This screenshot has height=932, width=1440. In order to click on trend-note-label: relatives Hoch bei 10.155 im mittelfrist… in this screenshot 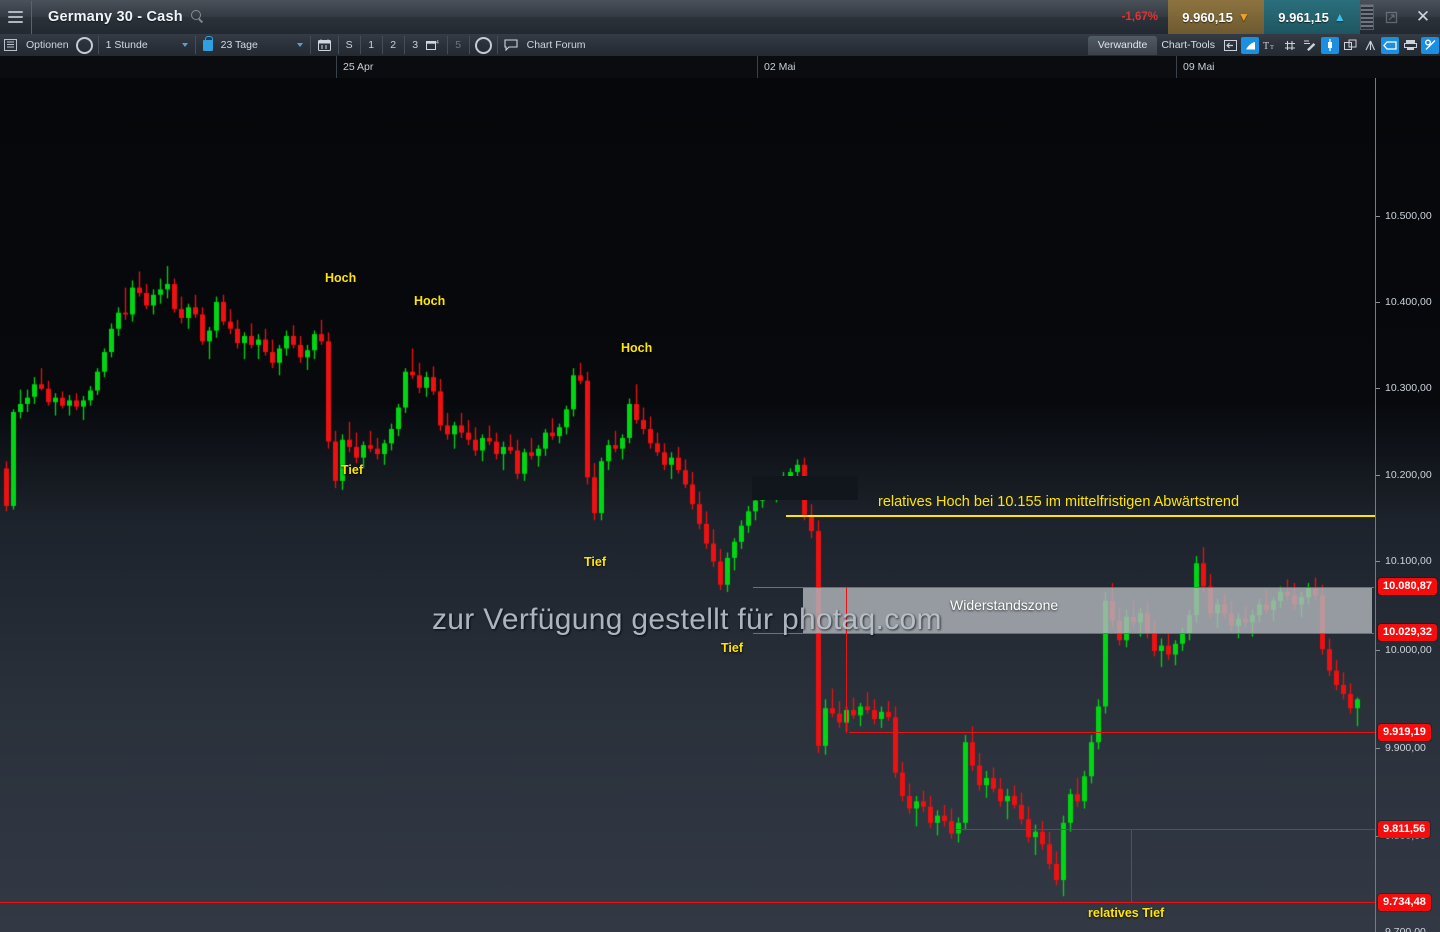, I will do `click(1059, 502)`.